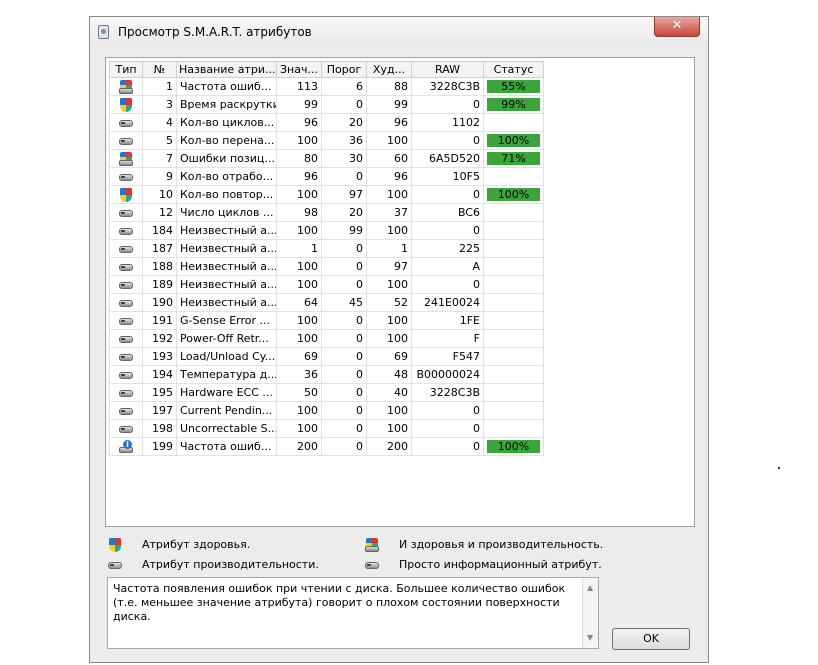 This screenshot has width=818, height=665. What do you see at coordinates (651, 639) in the screenshot?
I see `ok-button: OK` at bounding box center [651, 639].